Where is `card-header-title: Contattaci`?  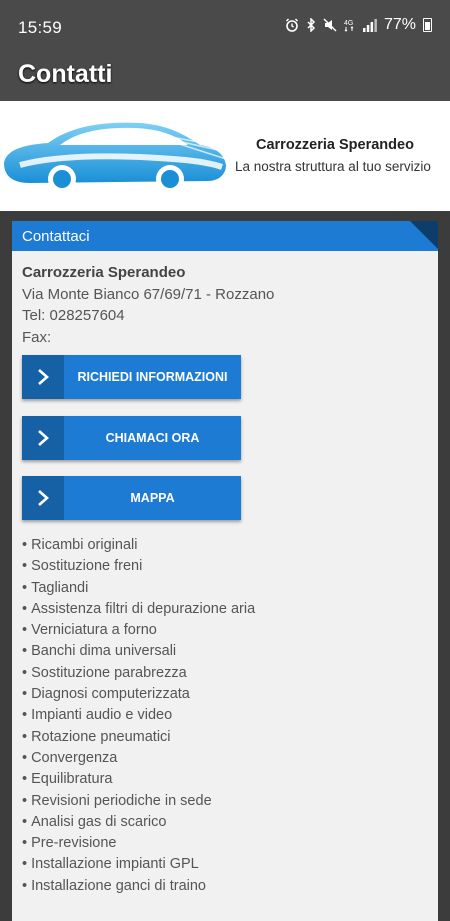
card-header-title: Contattaci is located at coordinates (56, 236).